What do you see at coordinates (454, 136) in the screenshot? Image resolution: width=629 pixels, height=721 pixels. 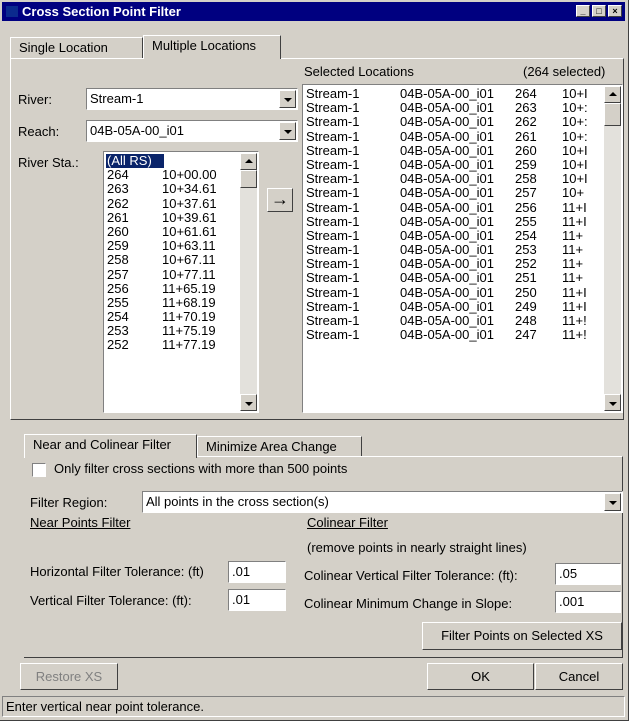 I see `selected-location-row: Stream-1 04B-05A-00_i01 261 10+:` at bounding box center [454, 136].